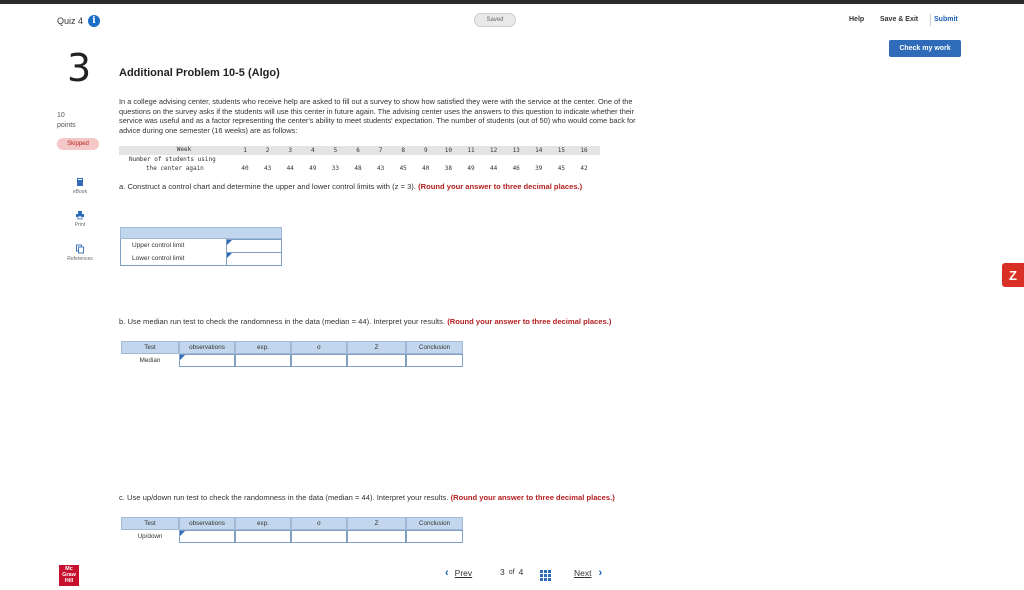 Image resolution: width=1024 pixels, height=590 pixels. What do you see at coordinates (263, 523) in the screenshot?
I see `part_c-header-expected: exp.` at bounding box center [263, 523].